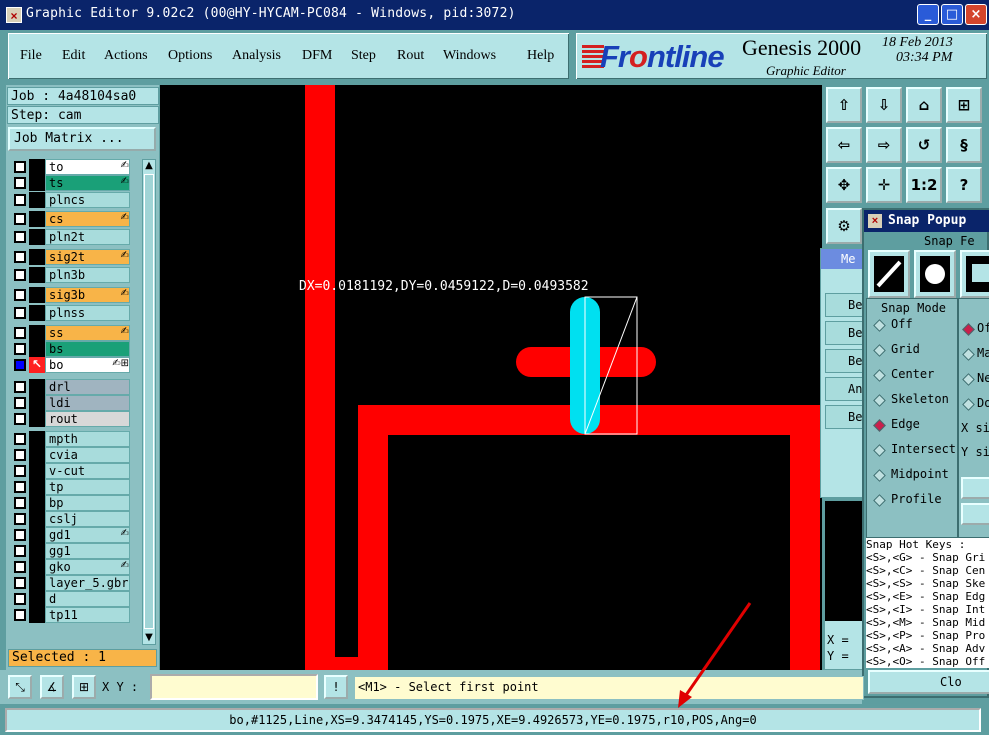 This screenshot has width=989, height=735. Describe the element at coordinates (31, 56) in the screenshot. I see `menu-file: File` at that location.